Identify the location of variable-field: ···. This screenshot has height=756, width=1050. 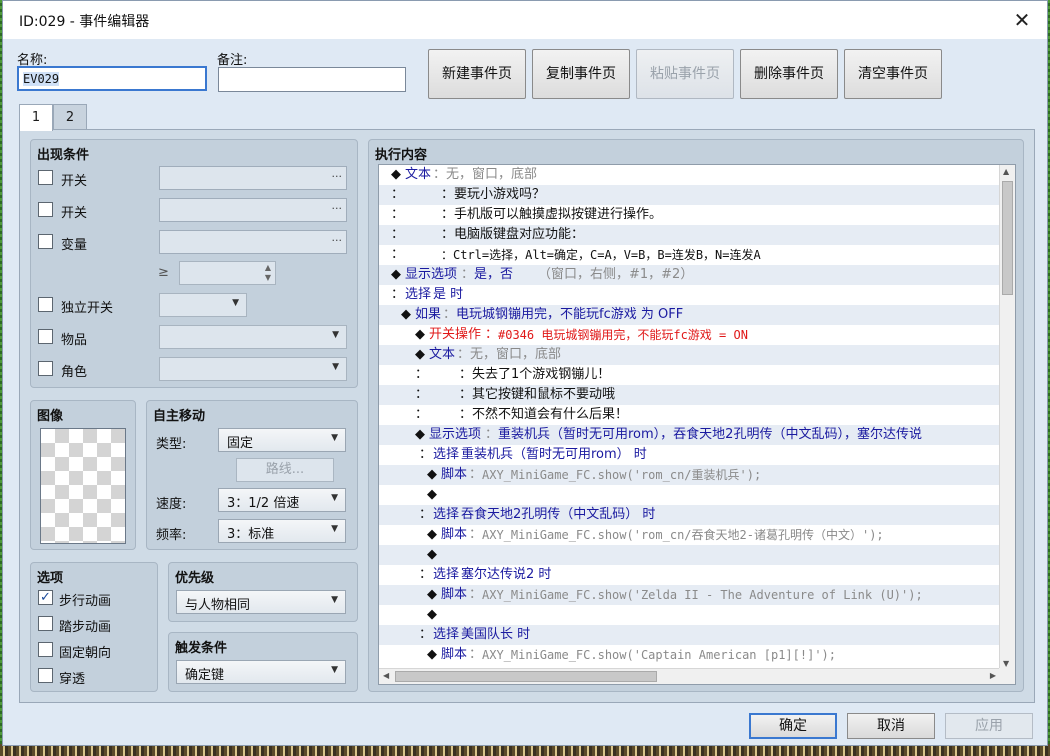
(253, 242).